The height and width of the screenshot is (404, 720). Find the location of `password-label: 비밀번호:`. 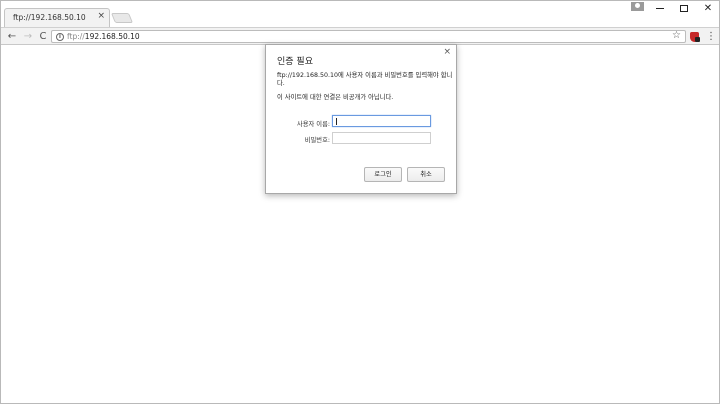

password-label: 비밀번호: is located at coordinates (317, 140).